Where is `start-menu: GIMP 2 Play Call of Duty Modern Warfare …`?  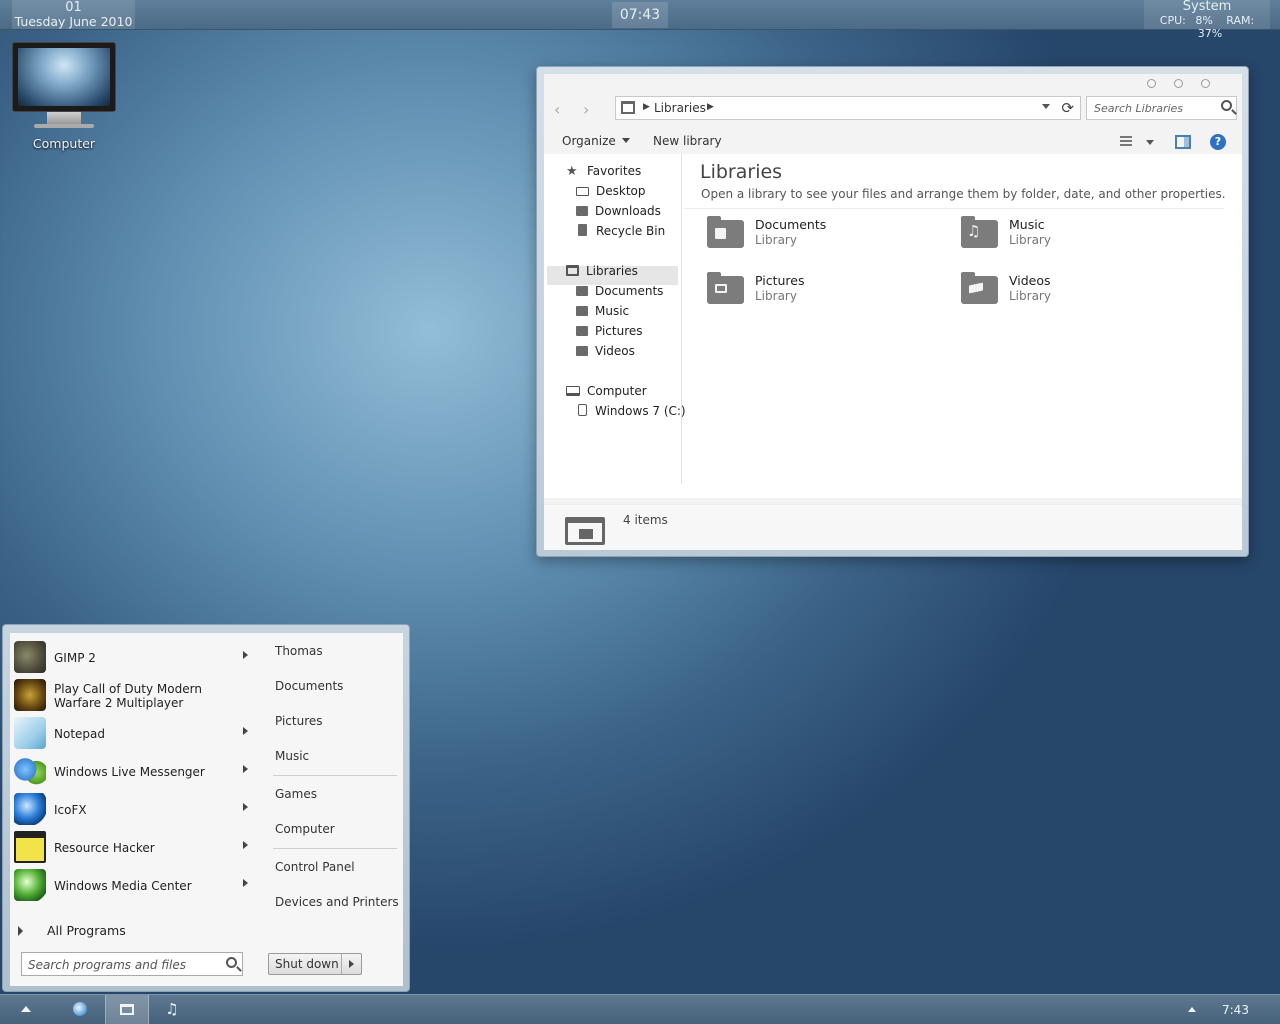 start-menu: GIMP 2 Play Call of Duty Modern Warfare … is located at coordinates (206, 808).